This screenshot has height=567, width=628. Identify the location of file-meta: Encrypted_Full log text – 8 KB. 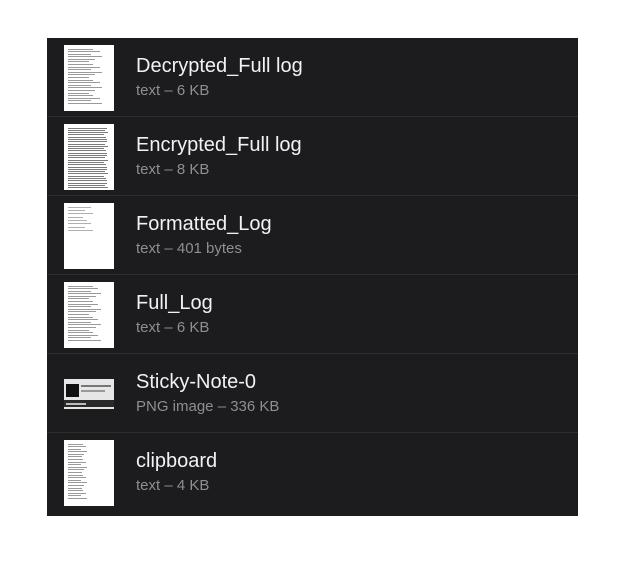
(219, 156).